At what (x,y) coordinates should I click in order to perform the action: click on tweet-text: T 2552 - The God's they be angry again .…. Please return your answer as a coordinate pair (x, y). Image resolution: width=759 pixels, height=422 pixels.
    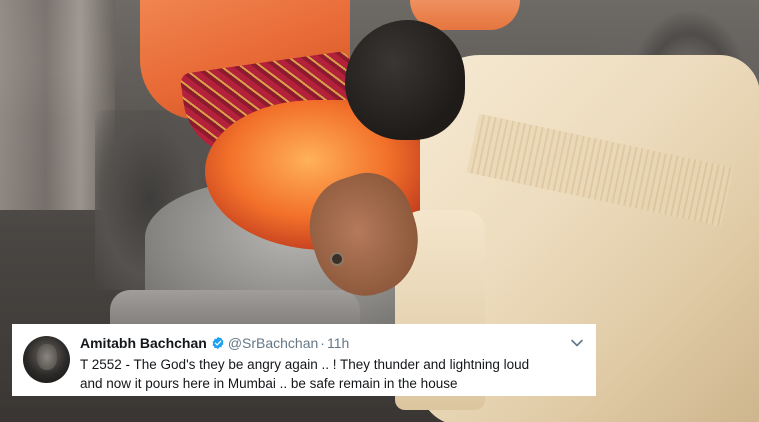
    Looking at the image, I should click on (330, 374).